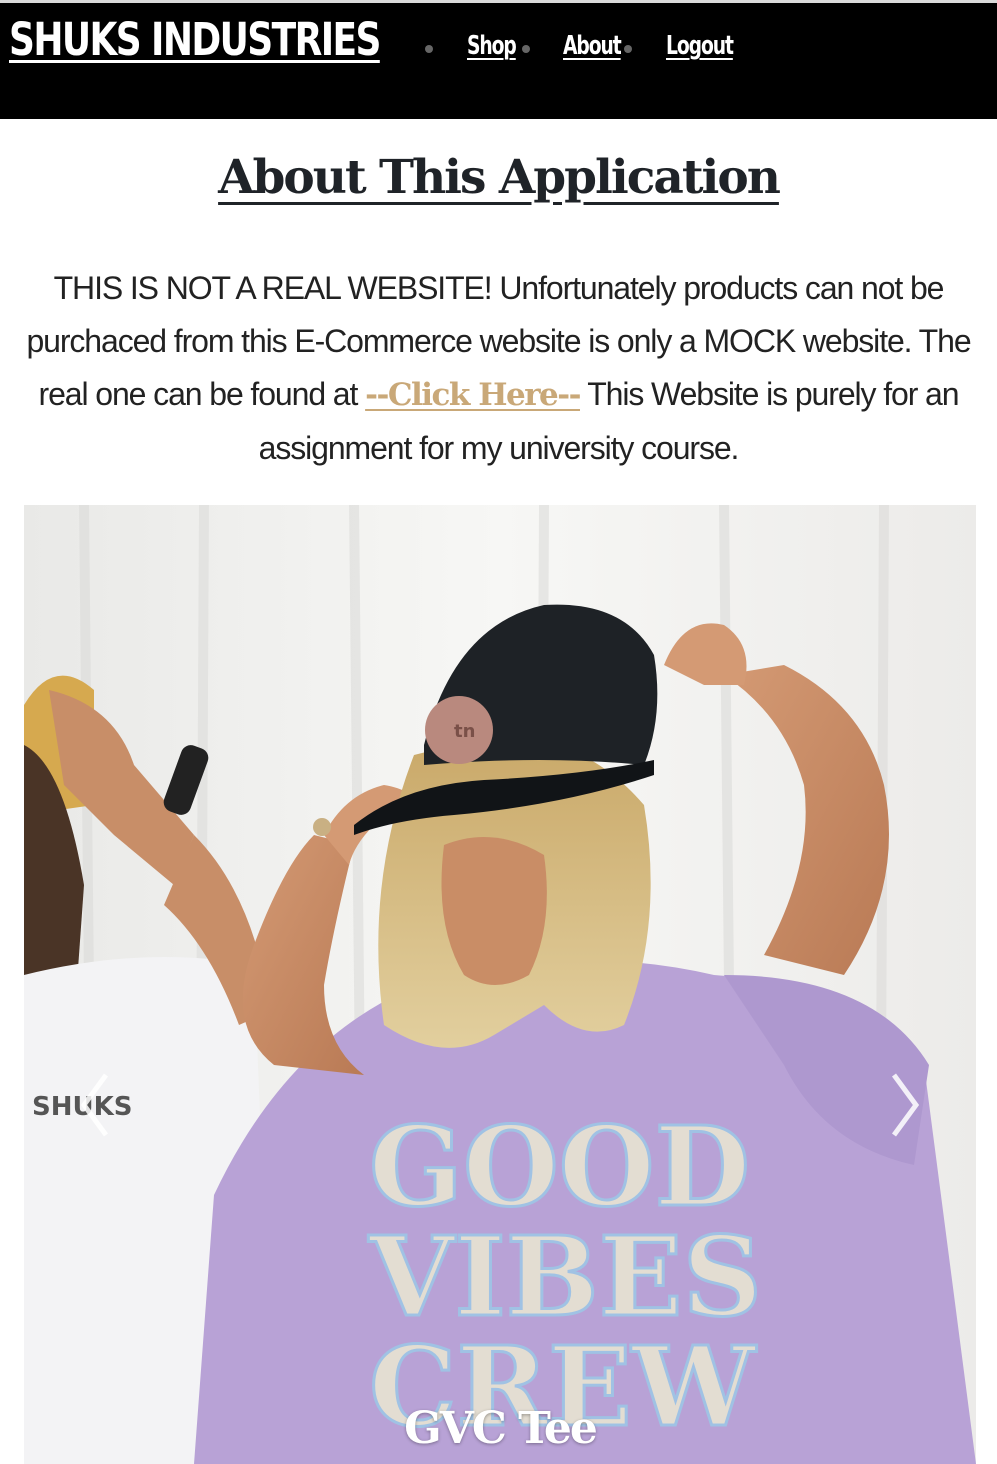 Image resolution: width=997 pixels, height=1464 pixels. What do you see at coordinates (492, 46) in the screenshot?
I see `nav-link-shop: Shop` at bounding box center [492, 46].